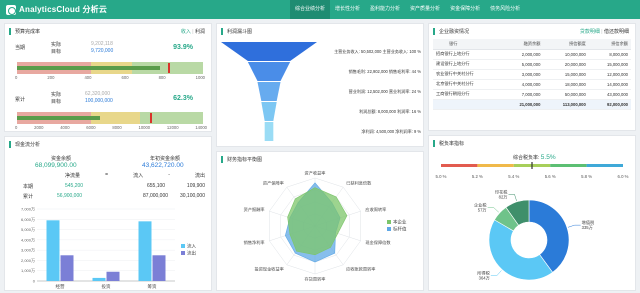 The height and width of the screenshot is (293, 640). Describe the element at coordinates (566, 104) in the screenshot. I see `cell: 113,000,000` at that location.